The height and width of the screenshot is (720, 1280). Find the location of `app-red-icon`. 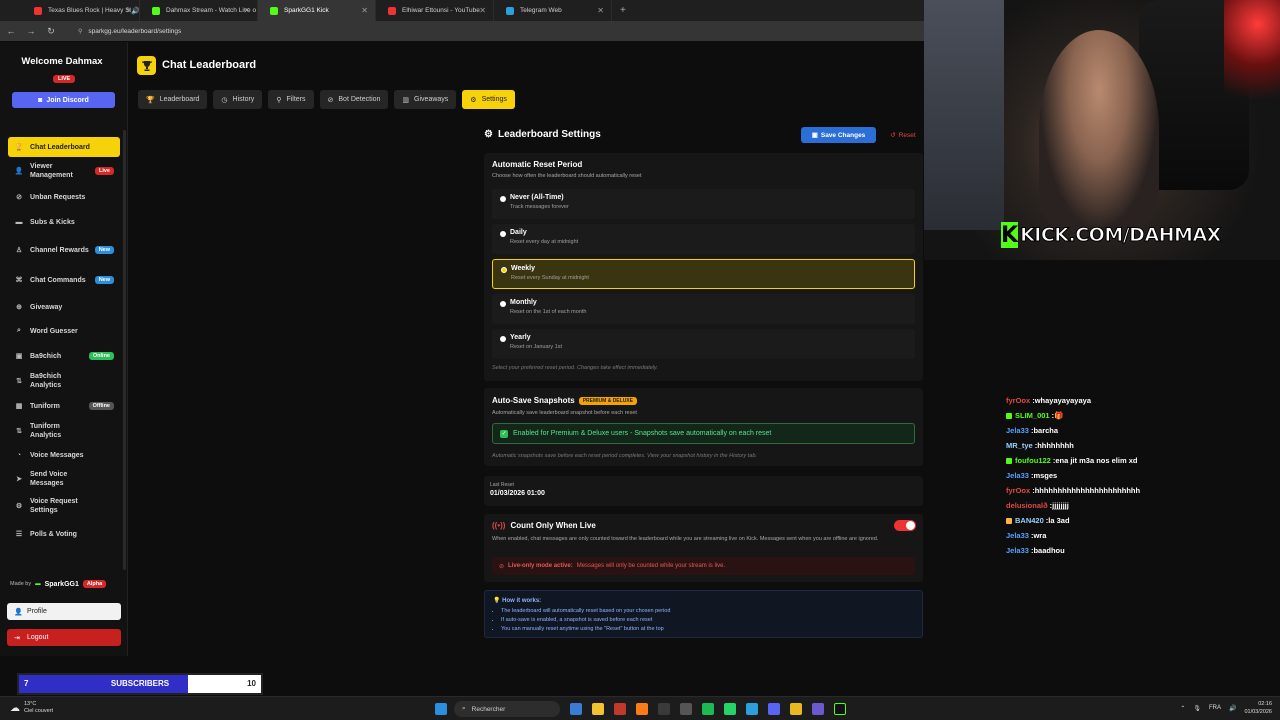

app-red-icon is located at coordinates (620, 709).